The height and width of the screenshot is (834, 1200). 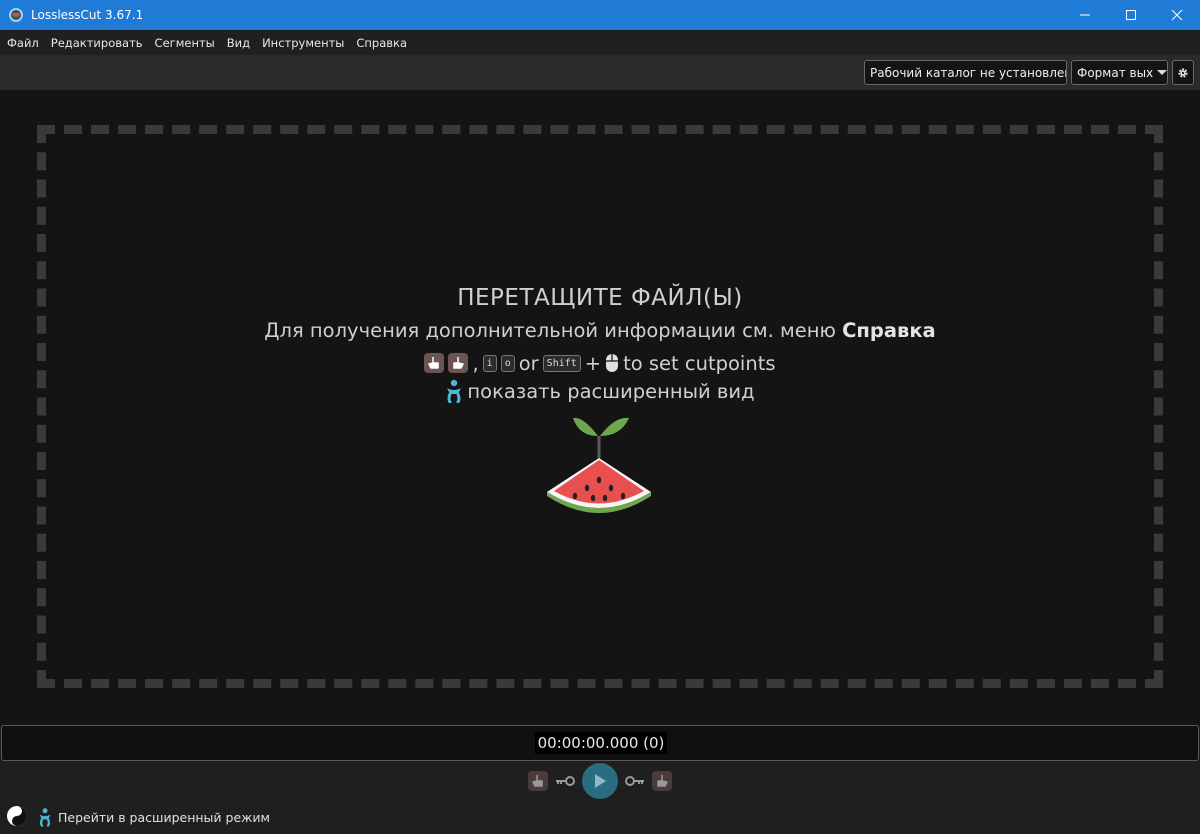 I want to click on drop-title: ПЕРЕТАЩИТЕ ФАЙЛ(Ы), so click(x=600, y=298).